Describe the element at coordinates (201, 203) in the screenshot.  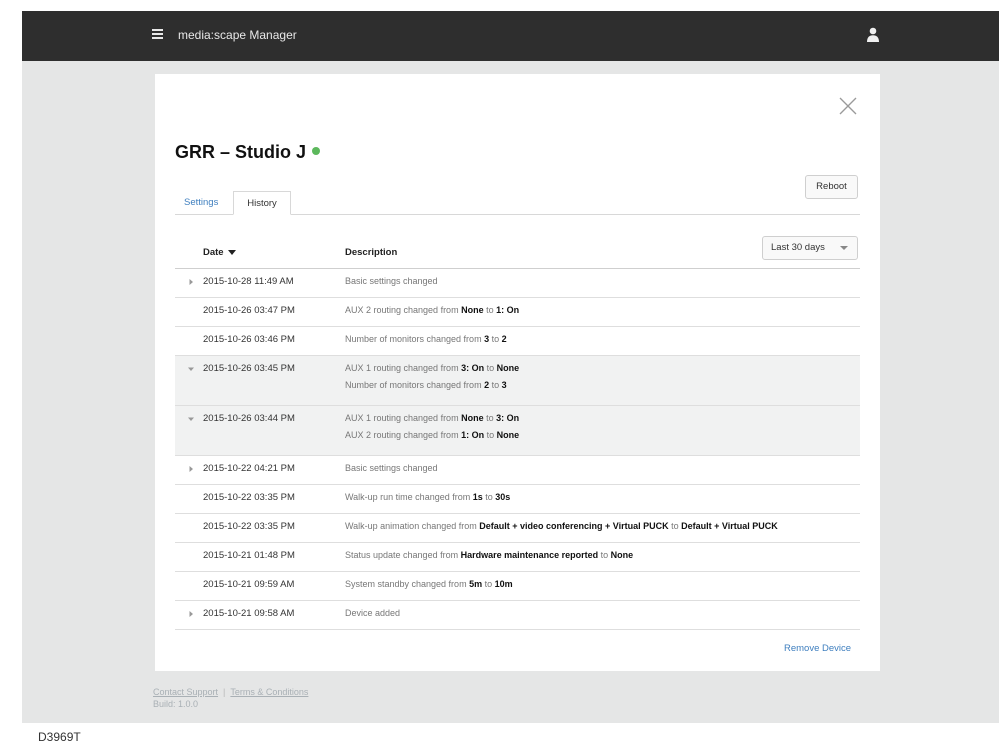
I see `tab-settings: Settings` at that location.